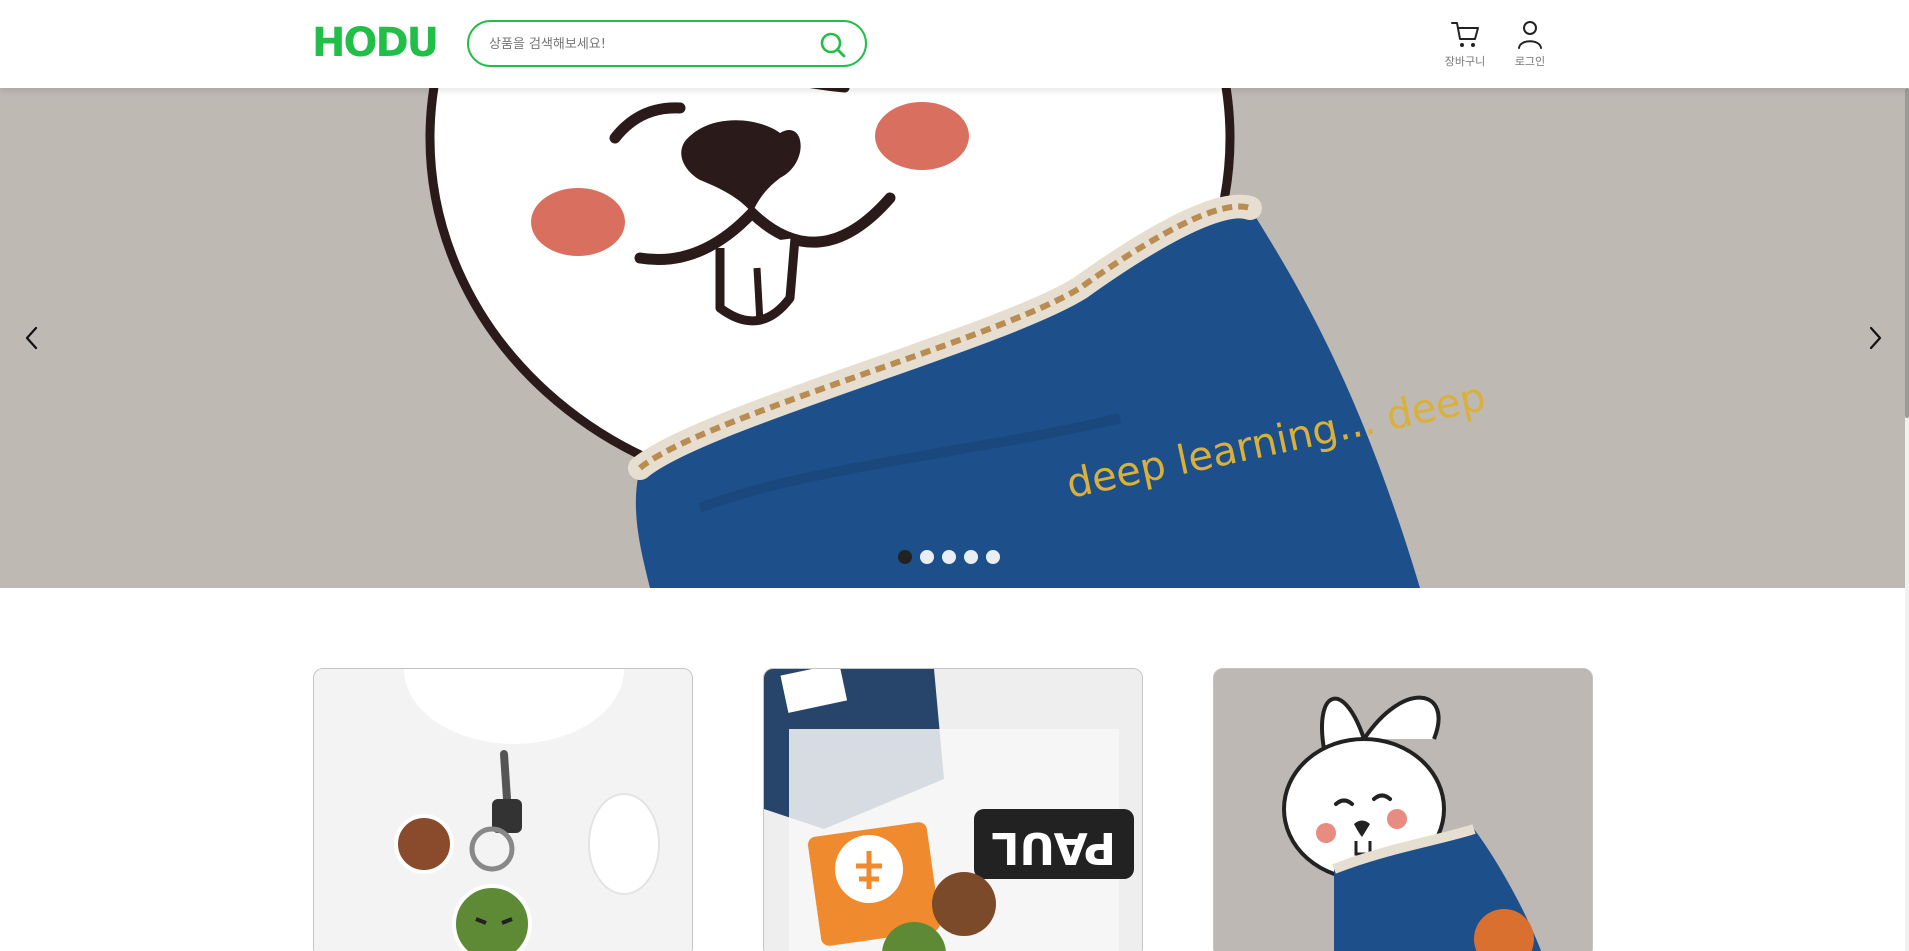 The height and width of the screenshot is (951, 1909). I want to click on scrollbar-thumb, so click(1907, 253).